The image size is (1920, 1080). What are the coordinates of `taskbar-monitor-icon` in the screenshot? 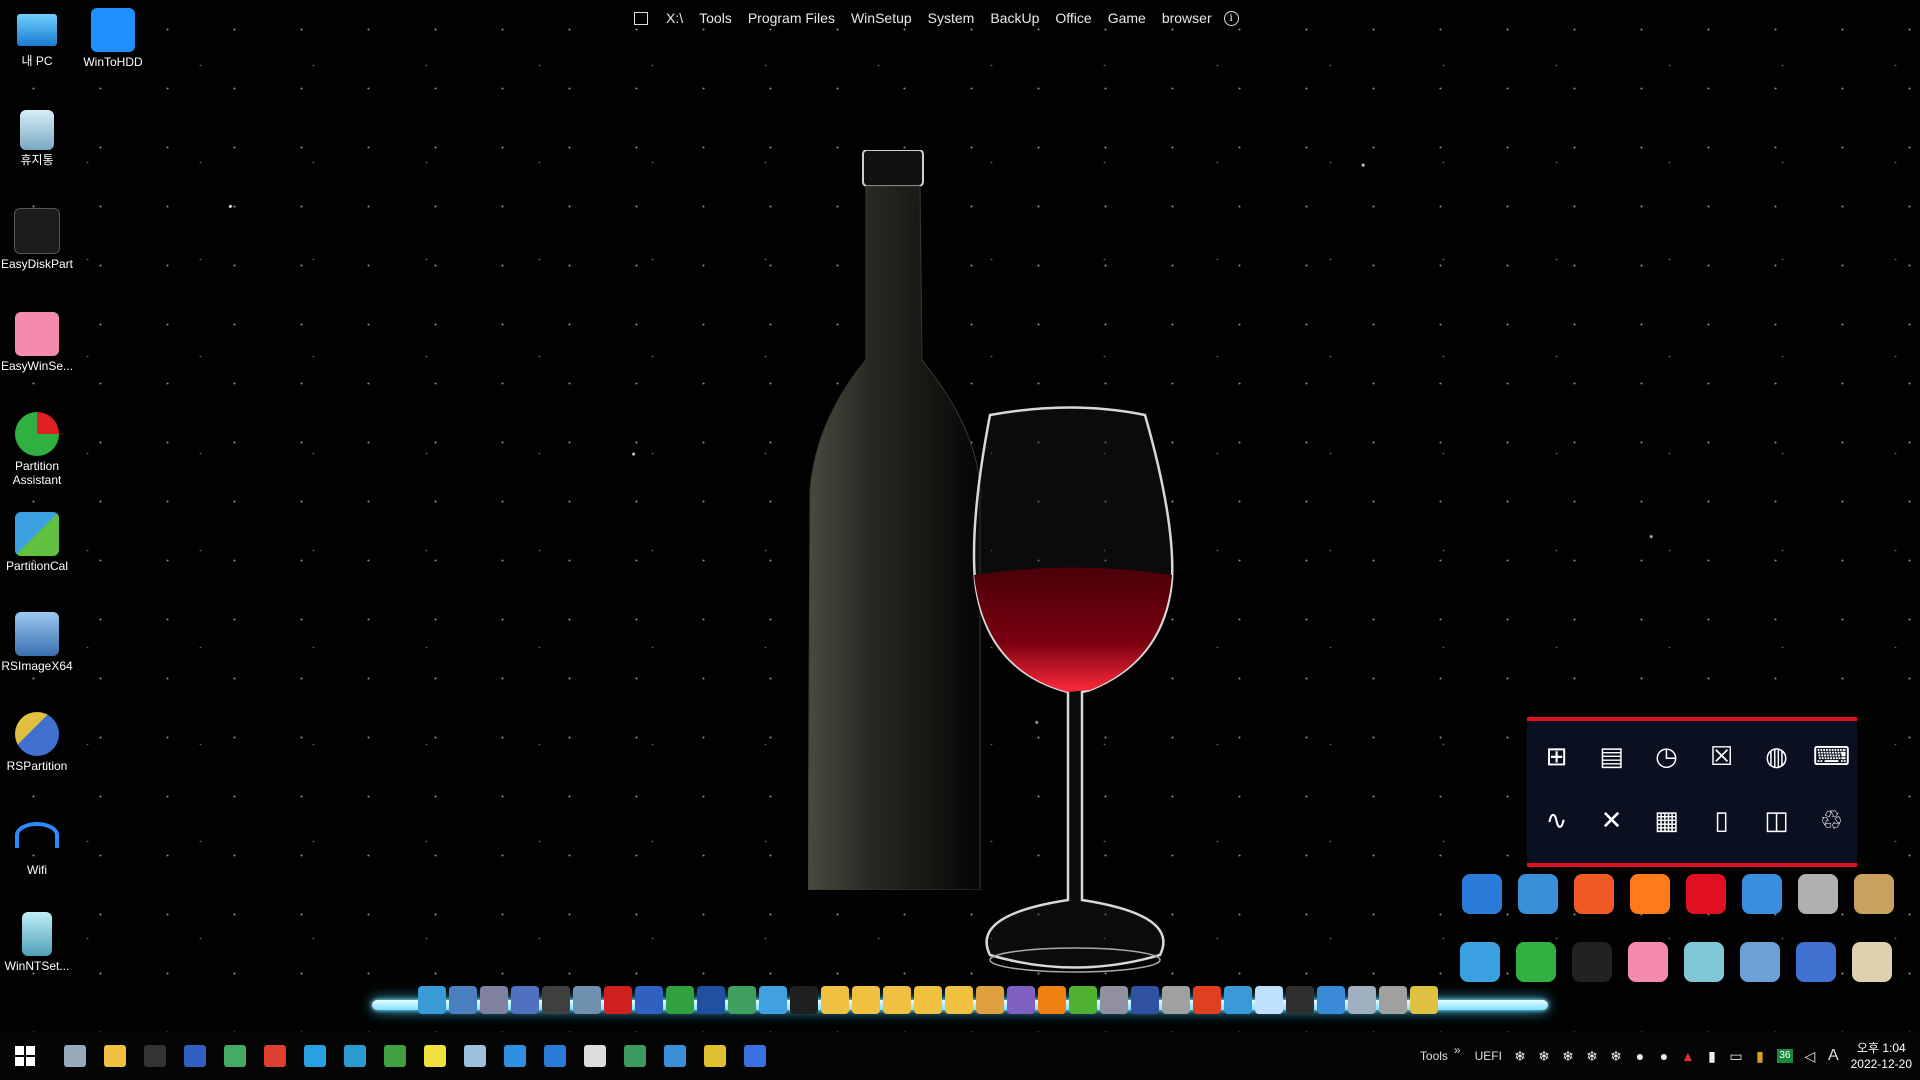 It's located at (355, 1056).